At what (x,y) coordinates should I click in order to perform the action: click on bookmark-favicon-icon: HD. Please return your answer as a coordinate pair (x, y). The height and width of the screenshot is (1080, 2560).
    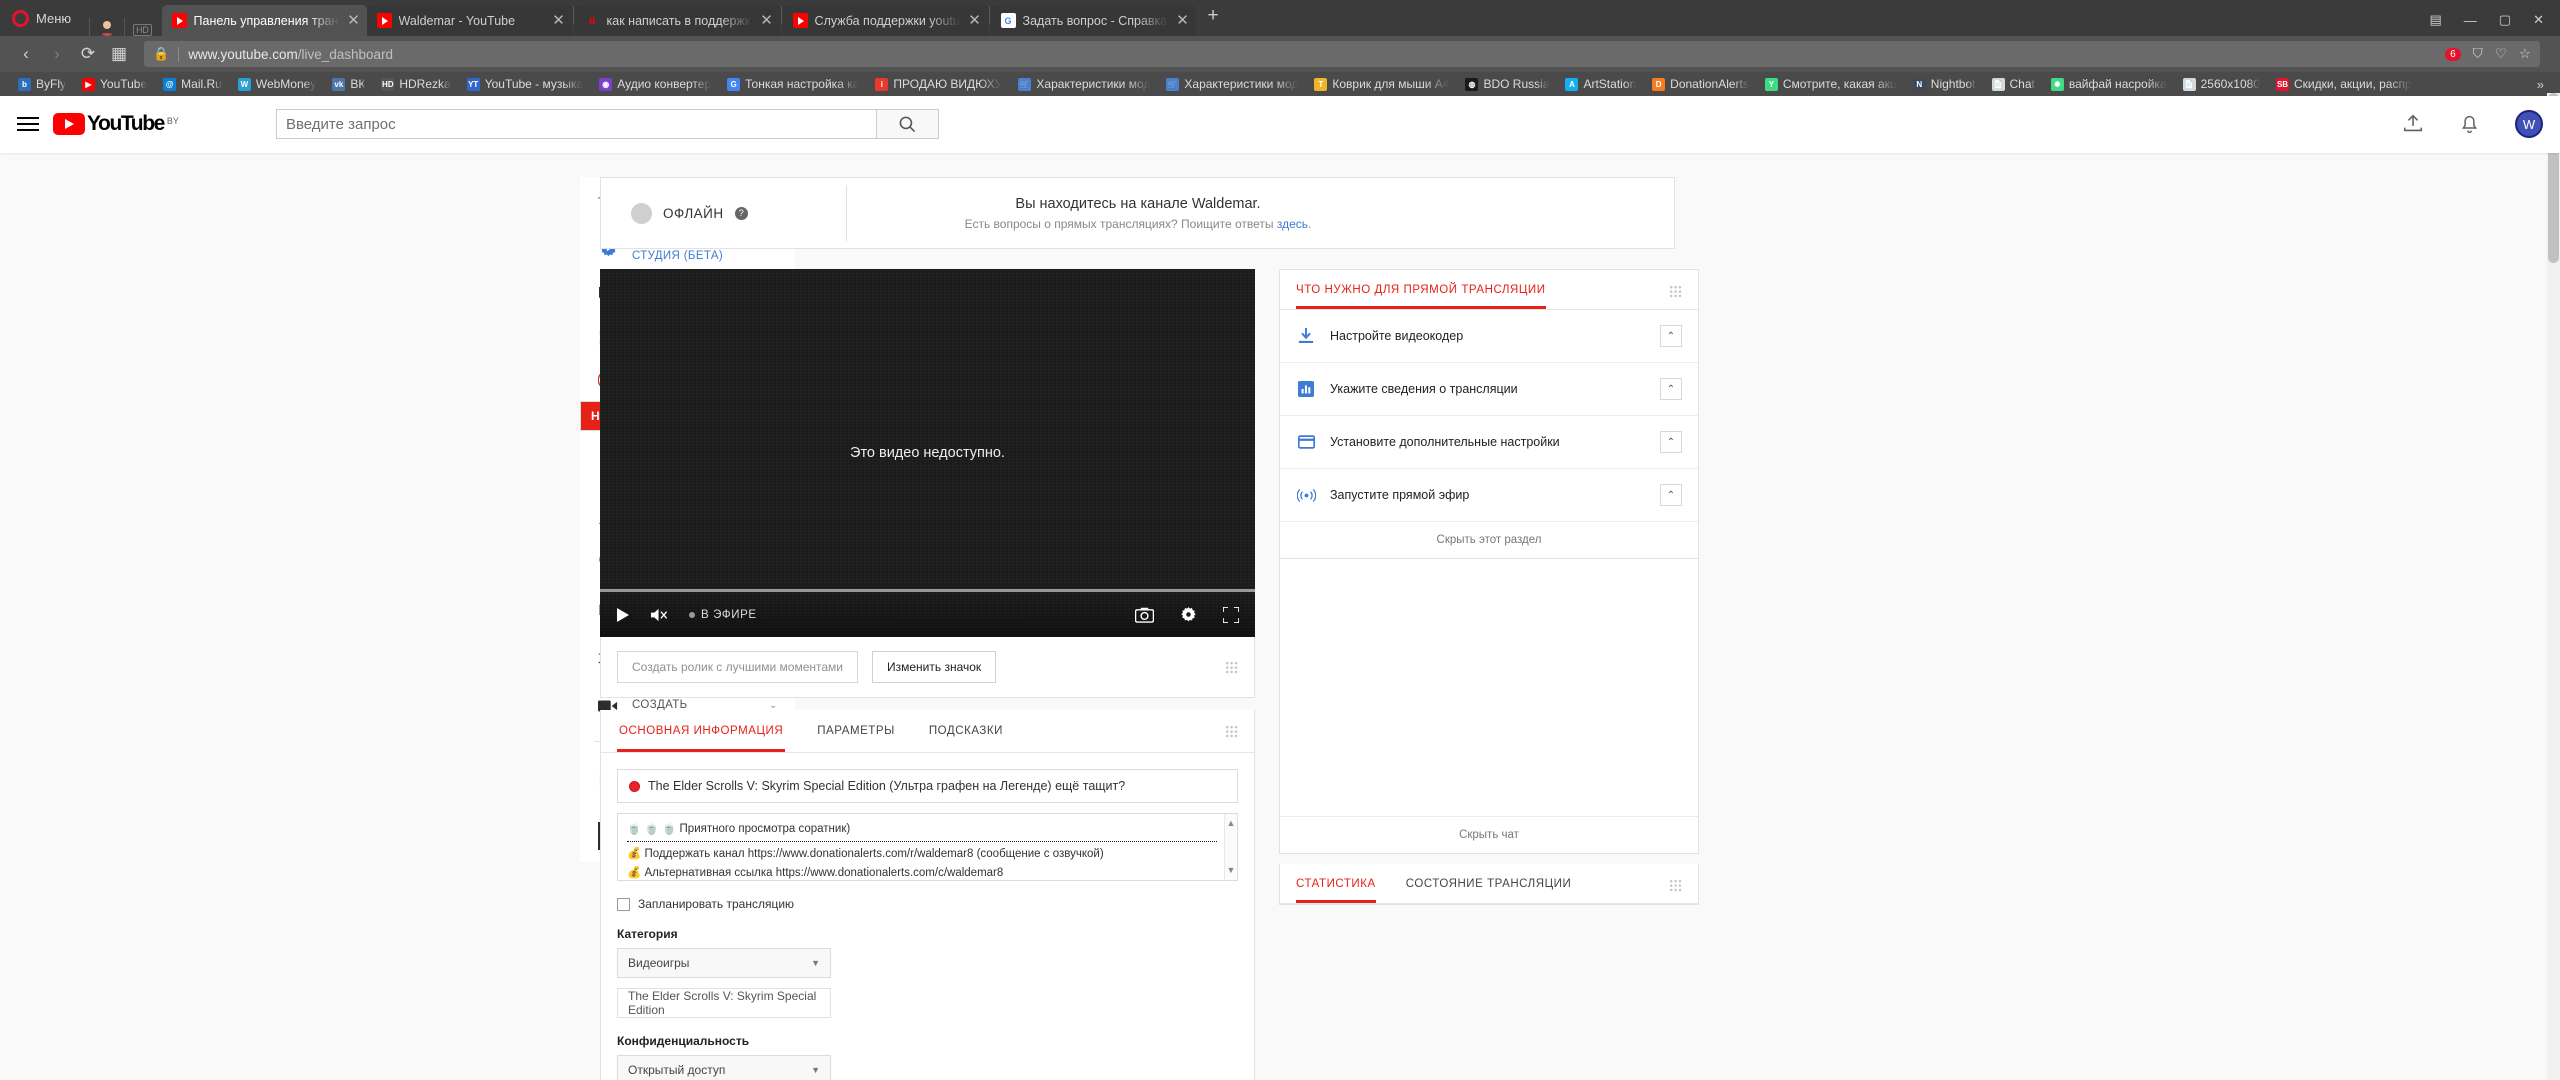
    Looking at the image, I should click on (388, 84).